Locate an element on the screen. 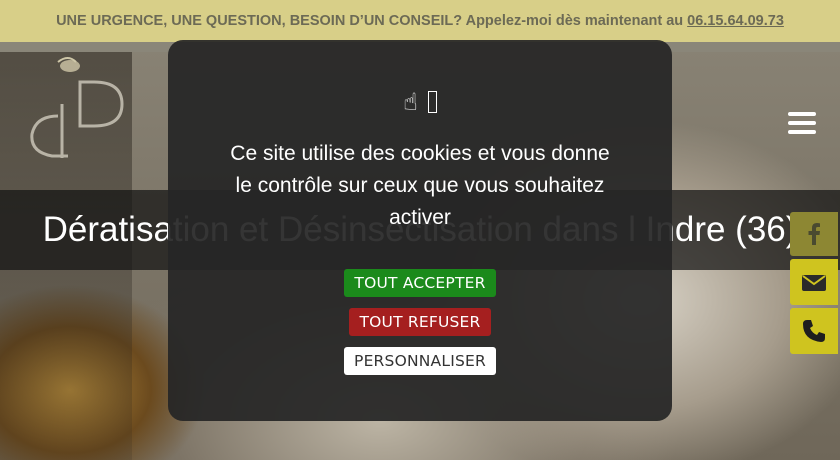 Image resolution: width=840 pixels, height=460 pixels. cookie-icons: ☝ is located at coordinates (420, 102).